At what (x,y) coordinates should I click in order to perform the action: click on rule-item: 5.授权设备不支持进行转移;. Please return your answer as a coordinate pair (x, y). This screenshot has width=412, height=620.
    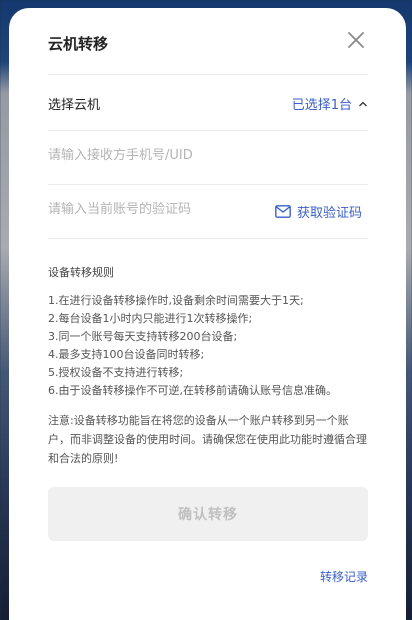
    Looking at the image, I should click on (116, 372).